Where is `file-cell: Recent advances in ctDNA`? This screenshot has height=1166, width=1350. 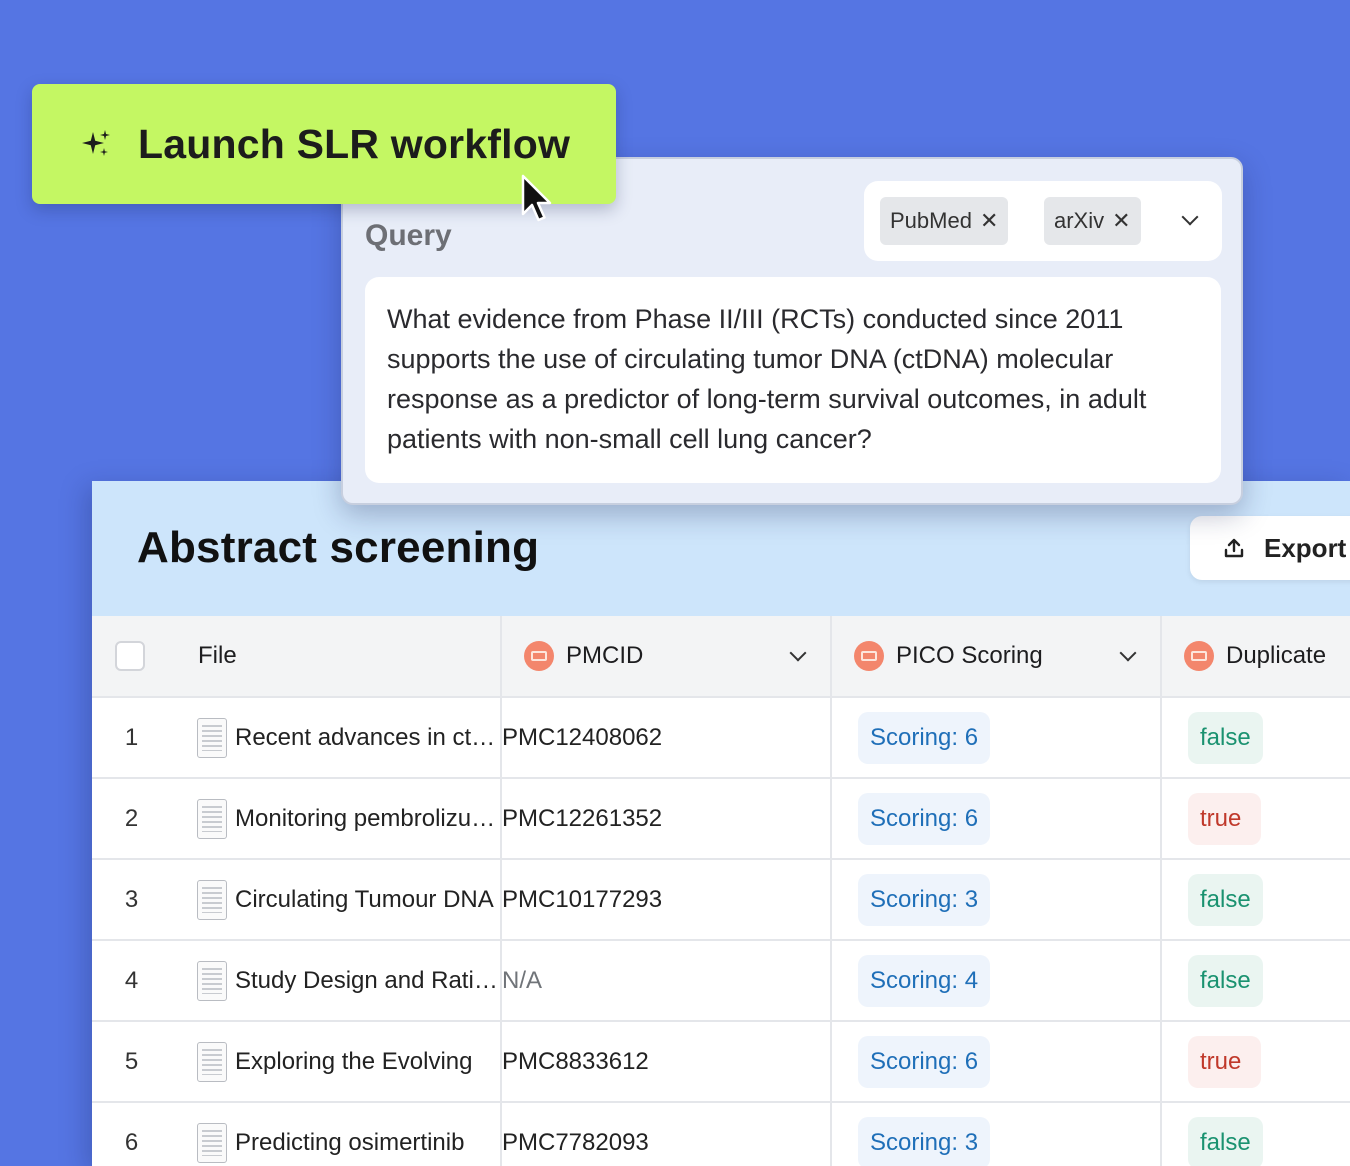
file-cell: Recent advances in ctDNA is located at coordinates (336, 738).